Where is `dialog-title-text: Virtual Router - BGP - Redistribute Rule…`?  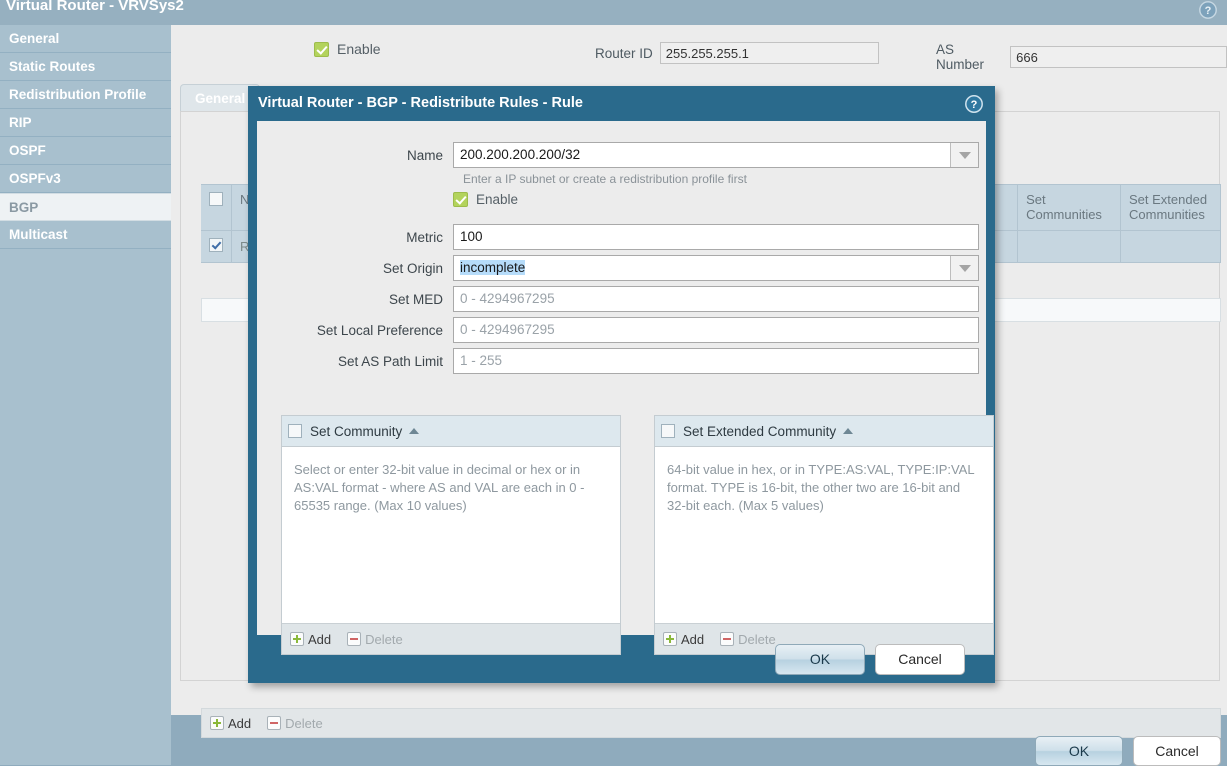
dialog-title-text: Virtual Router - BGP - Redistribute Rule… is located at coordinates (420, 103).